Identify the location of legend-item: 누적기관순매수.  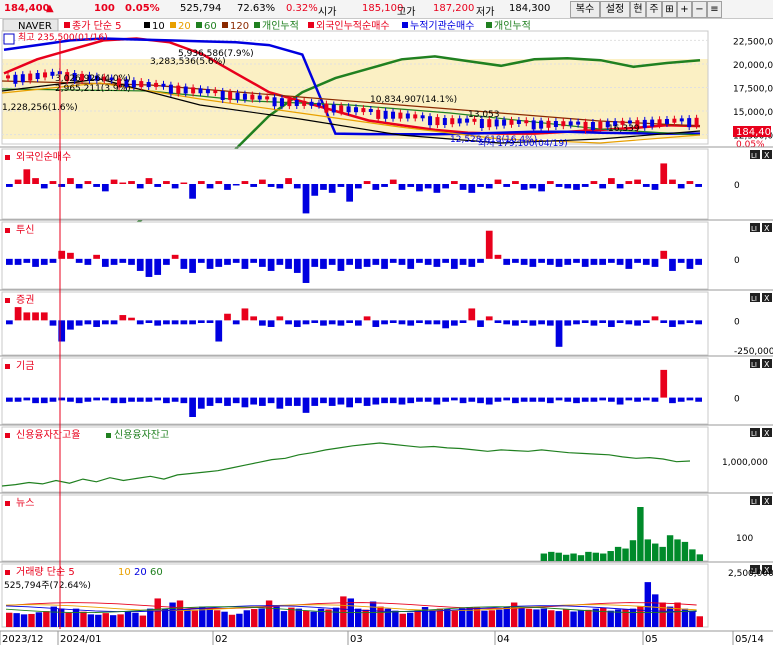
(442, 26).